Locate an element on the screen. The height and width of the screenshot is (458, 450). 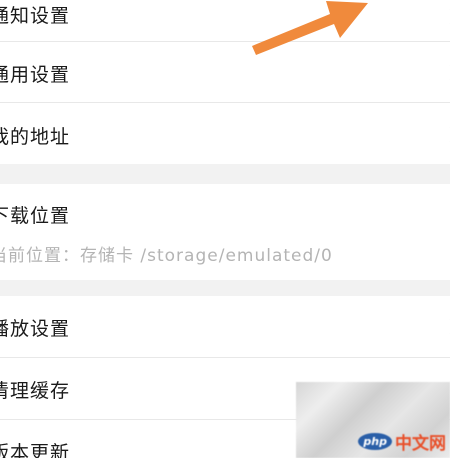
watermark-logo: php 中文网 is located at coordinates (402, 441).